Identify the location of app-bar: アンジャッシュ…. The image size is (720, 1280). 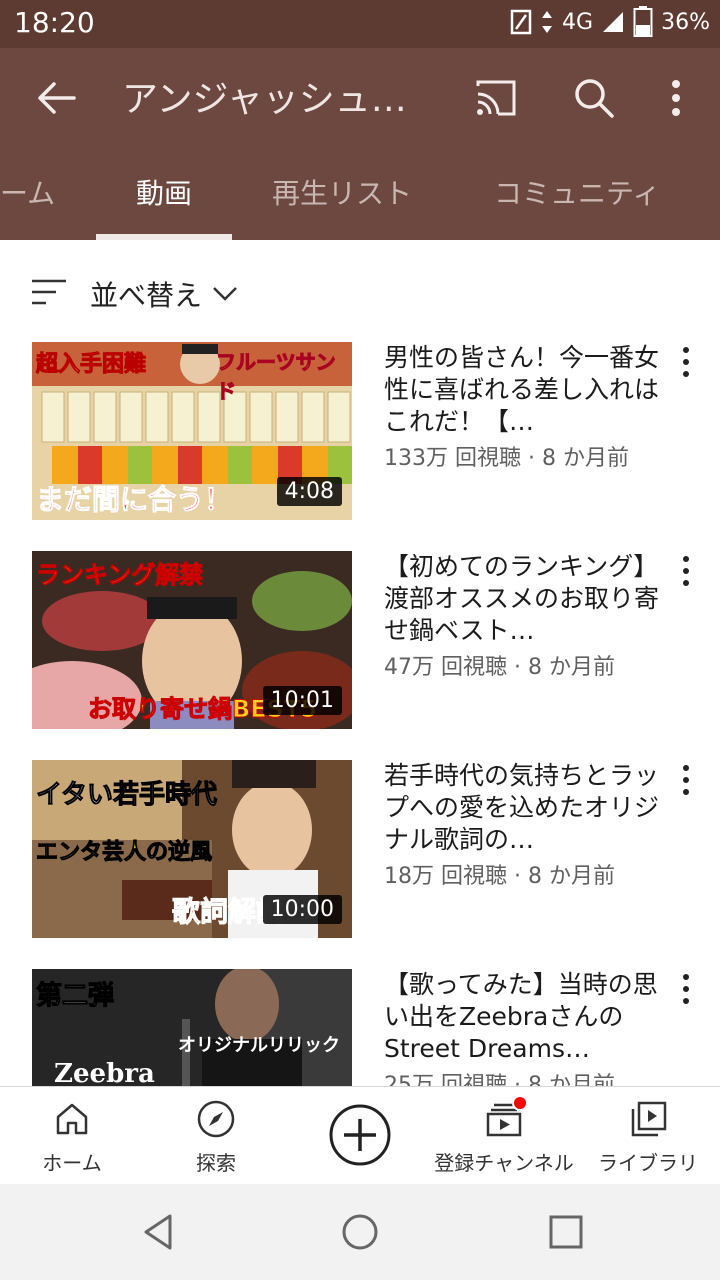
(360, 97).